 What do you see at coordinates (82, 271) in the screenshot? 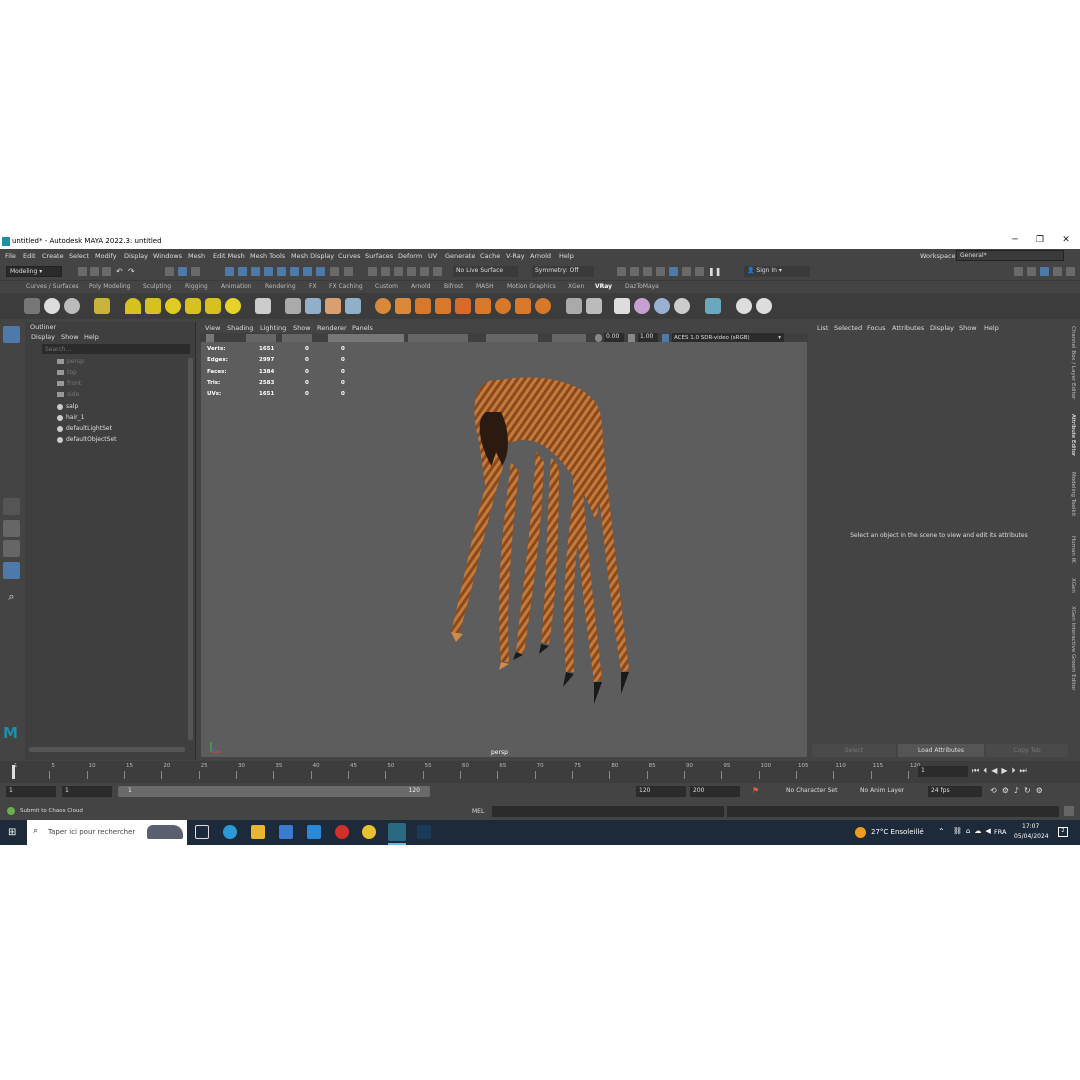
I see `new-scene-icon` at bounding box center [82, 271].